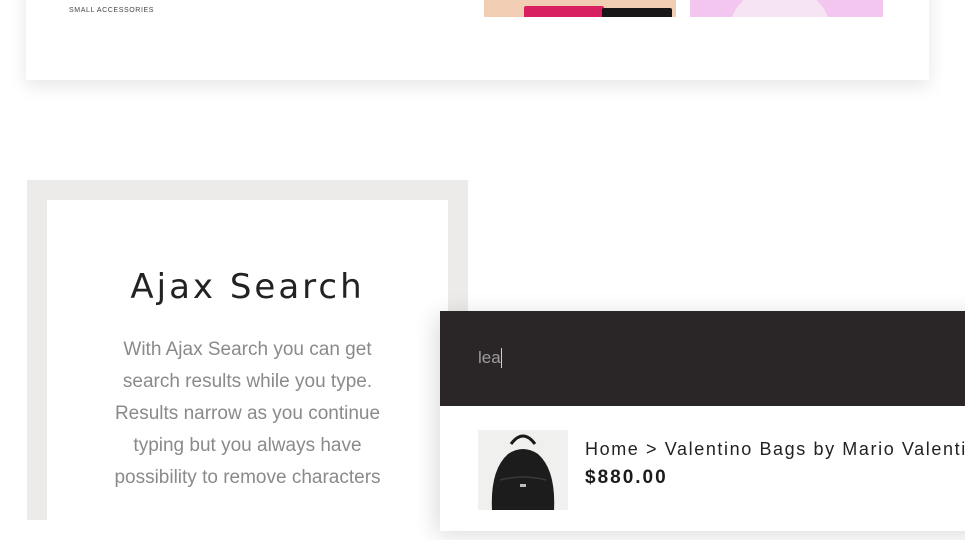 The image size is (965, 540). What do you see at coordinates (564, 11) in the screenshot?
I see `red-bag-image` at bounding box center [564, 11].